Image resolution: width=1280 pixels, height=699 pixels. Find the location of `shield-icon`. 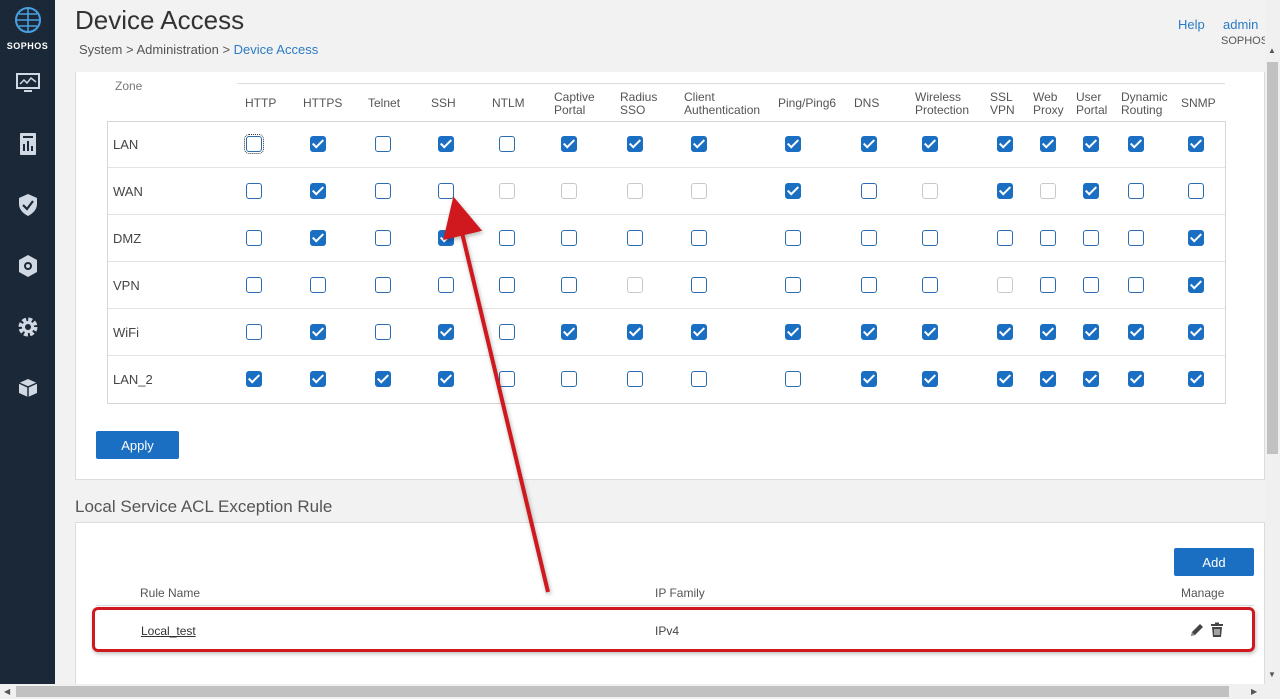

shield-icon is located at coordinates (28, 205).